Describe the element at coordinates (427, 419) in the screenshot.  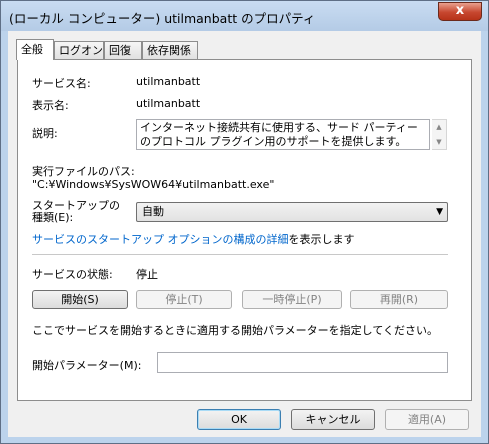
I see `apply-button: 適用(A)` at that location.